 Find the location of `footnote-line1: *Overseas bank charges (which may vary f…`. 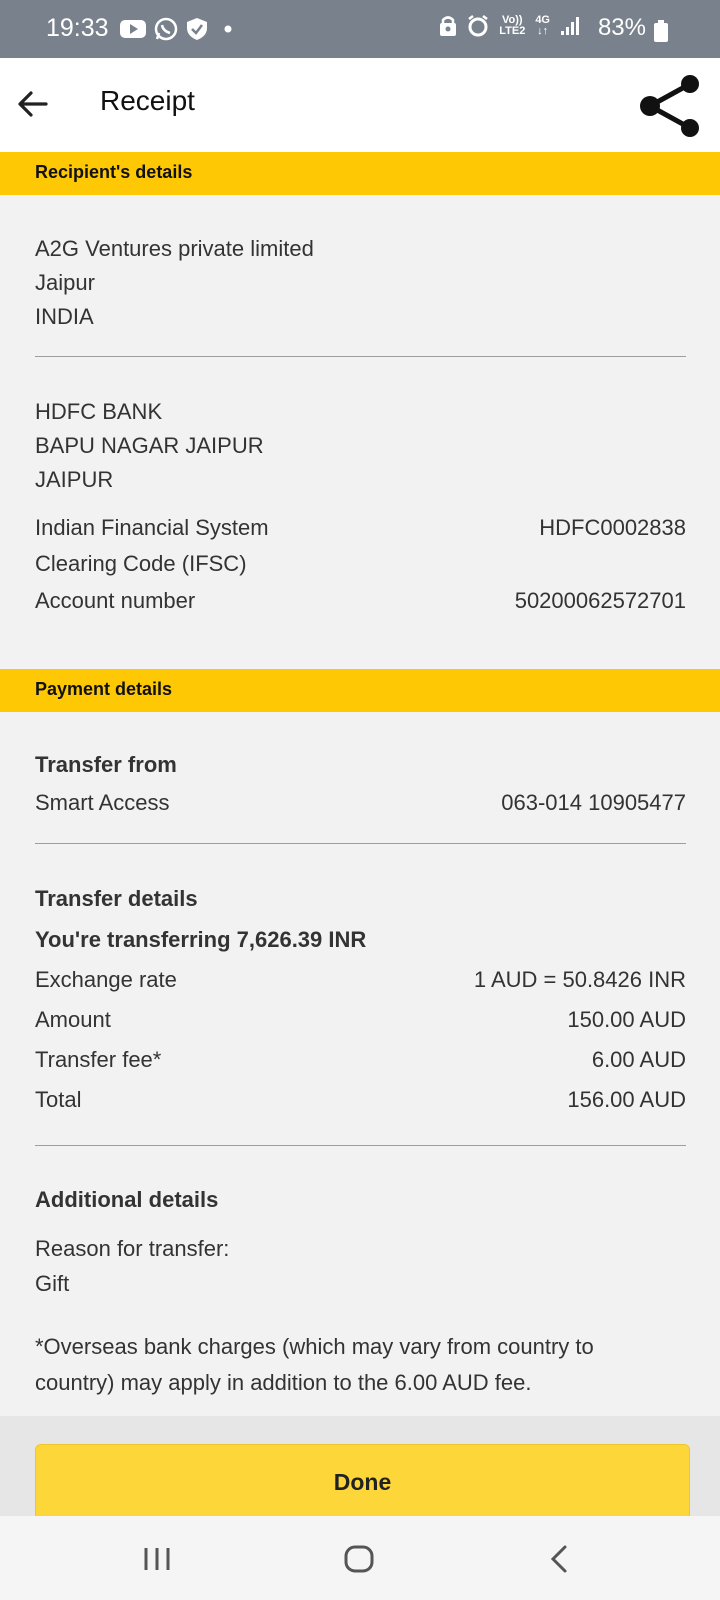

footnote-line1: *Overseas bank charges (which may vary f… is located at coordinates (314, 1346).